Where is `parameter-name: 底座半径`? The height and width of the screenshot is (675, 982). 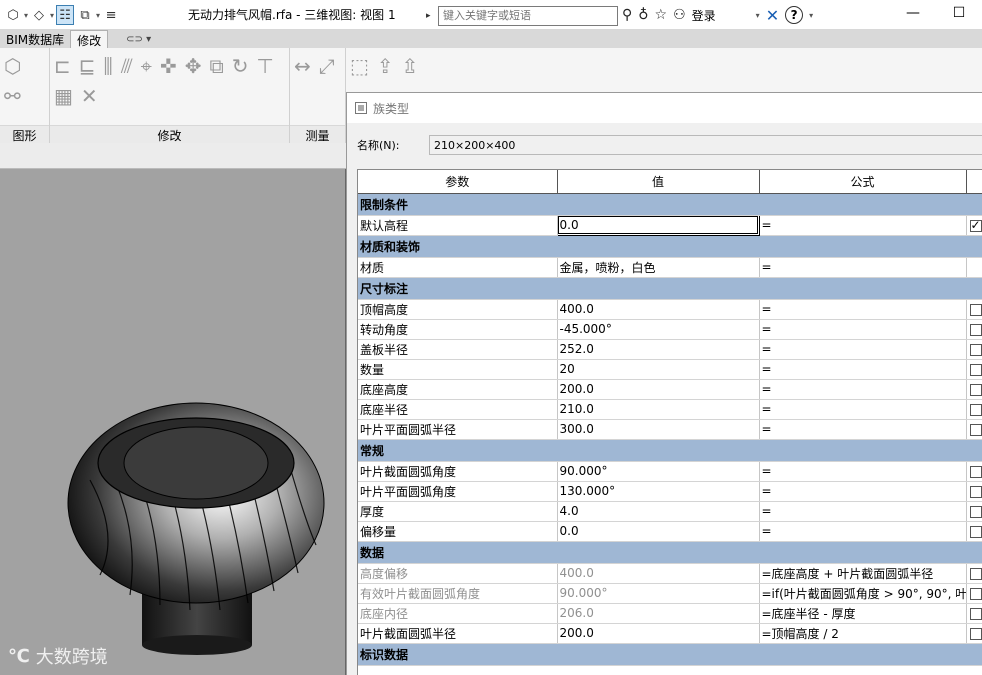
parameter-name: 底座半径 is located at coordinates (458, 409).